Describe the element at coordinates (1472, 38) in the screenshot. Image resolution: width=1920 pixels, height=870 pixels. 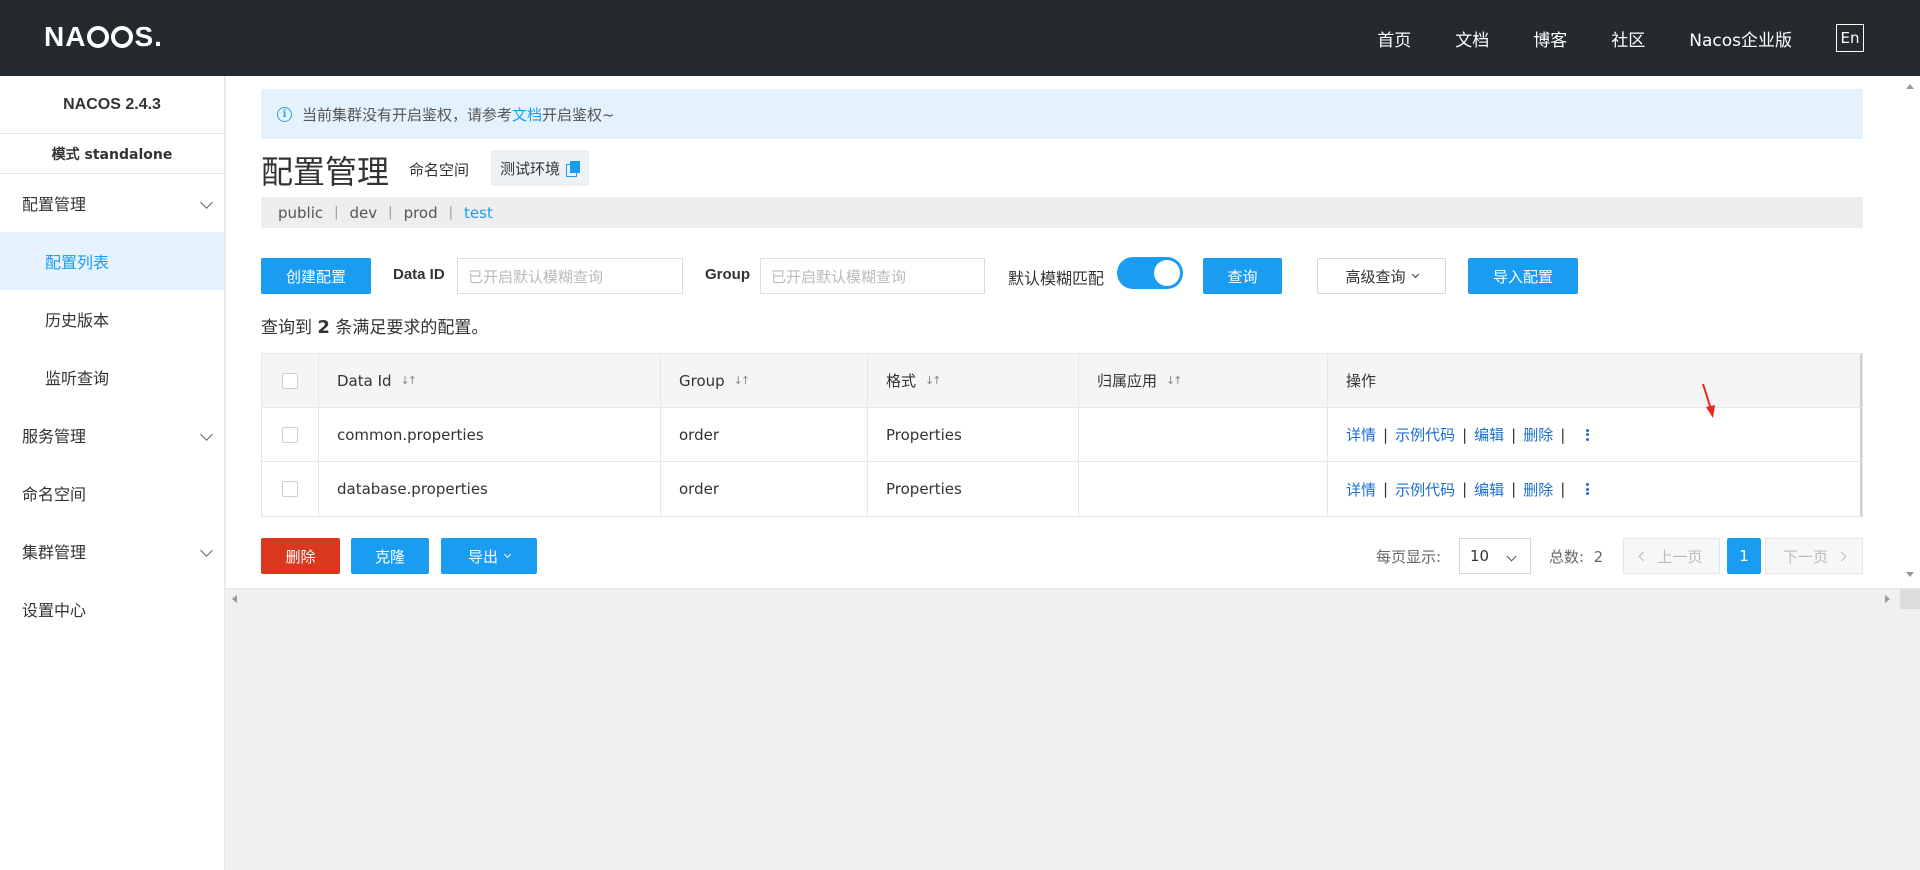
I see `nav-docs: 文档` at that location.